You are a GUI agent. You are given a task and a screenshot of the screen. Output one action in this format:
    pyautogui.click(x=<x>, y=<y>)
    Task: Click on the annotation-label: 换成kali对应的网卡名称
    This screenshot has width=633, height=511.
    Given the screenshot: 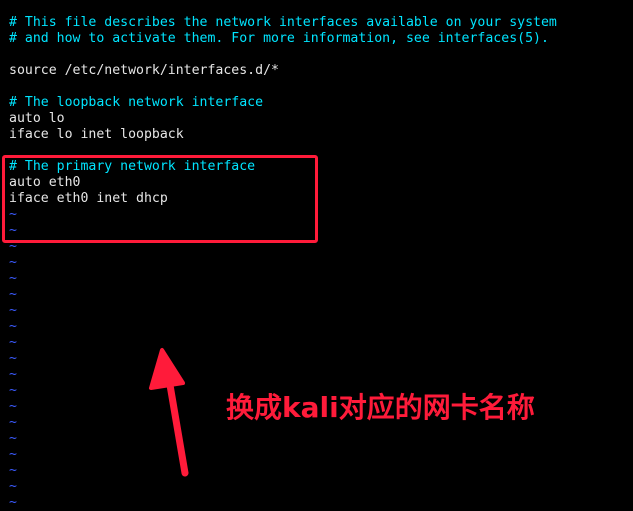 What is the action you would take?
    pyautogui.click(x=380, y=407)
    